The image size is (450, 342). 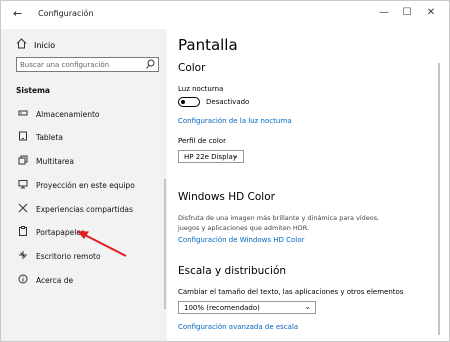 What do you see at coordinates (17, 13) in the screenshot?
I see `back-arrow-icon: ←` at bounding box center [17, 13].